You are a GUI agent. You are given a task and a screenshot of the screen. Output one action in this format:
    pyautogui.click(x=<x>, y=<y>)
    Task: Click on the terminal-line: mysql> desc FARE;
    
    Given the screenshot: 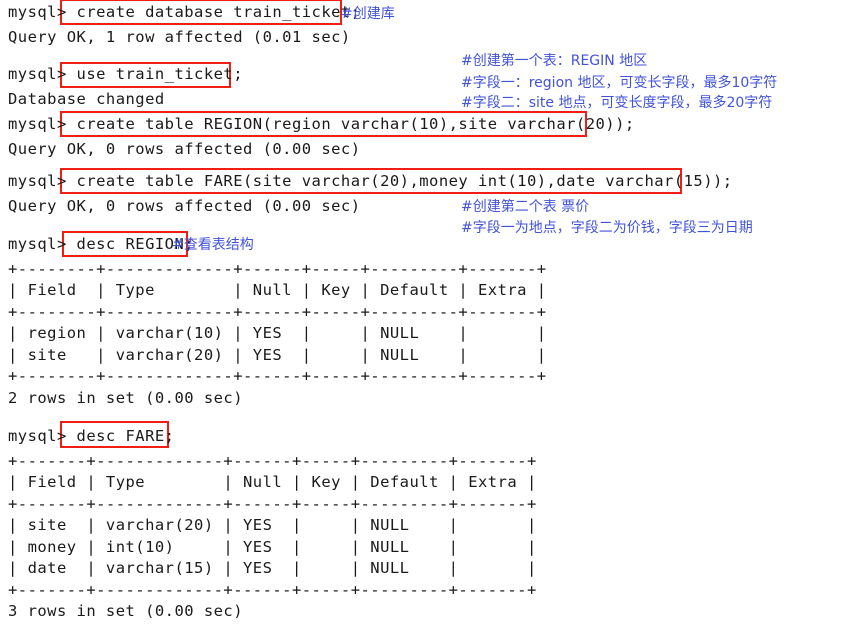 What is the action you would take?
    pyautogui.click(x=91, y=436)
    